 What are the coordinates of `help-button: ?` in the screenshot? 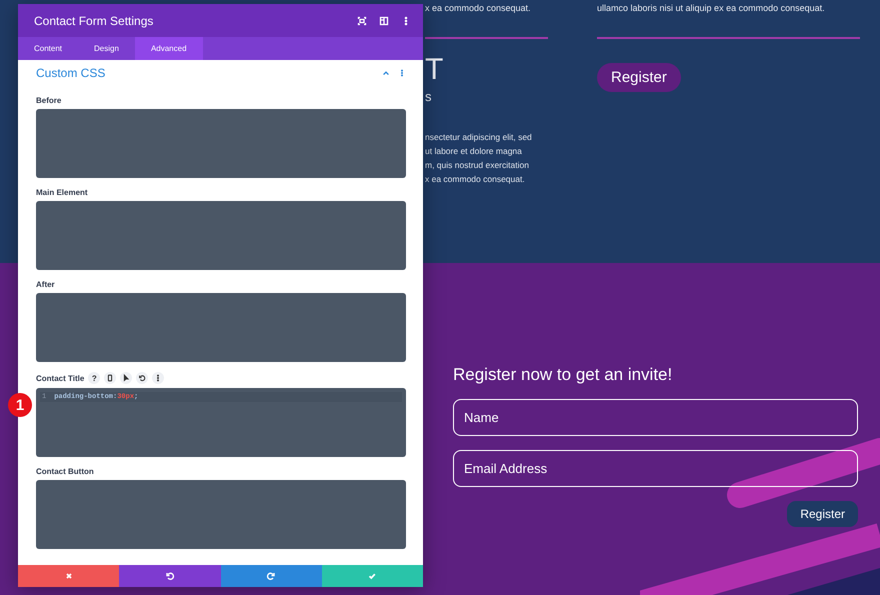 It's located at (94, 378).